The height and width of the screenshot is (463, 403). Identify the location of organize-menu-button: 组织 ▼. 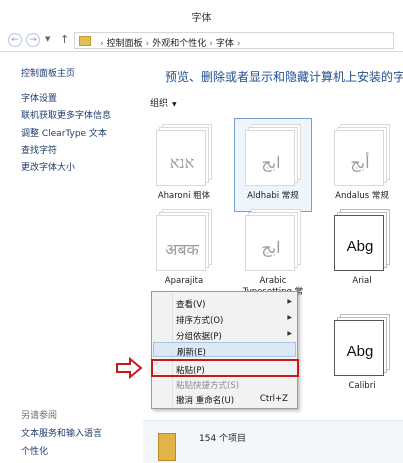
(163, 102).